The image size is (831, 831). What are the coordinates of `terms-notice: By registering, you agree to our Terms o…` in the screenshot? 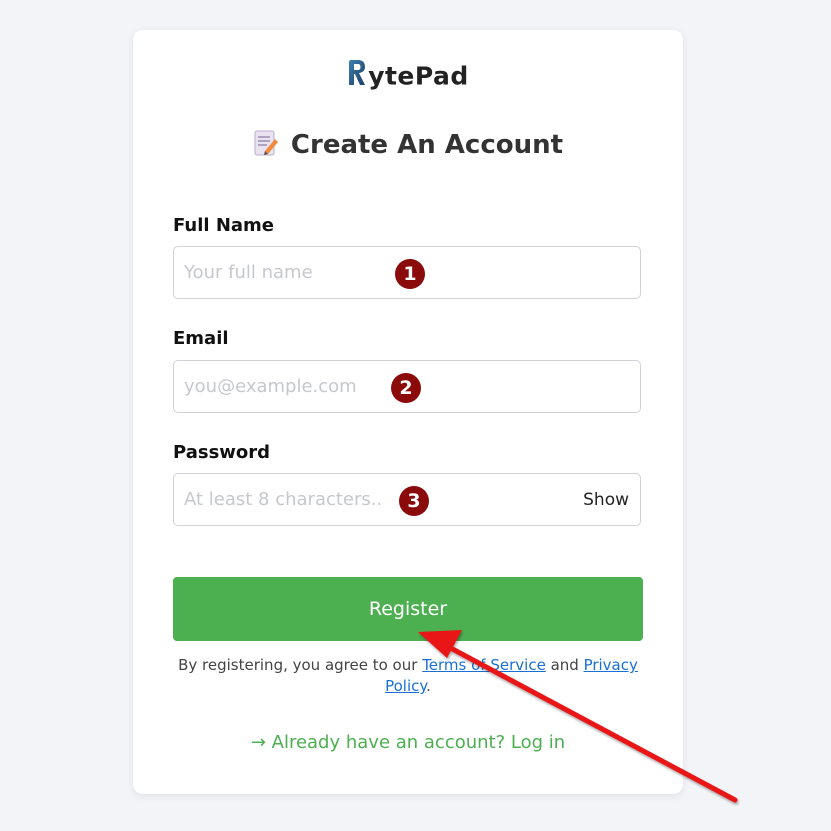 It's located at (408, 676).